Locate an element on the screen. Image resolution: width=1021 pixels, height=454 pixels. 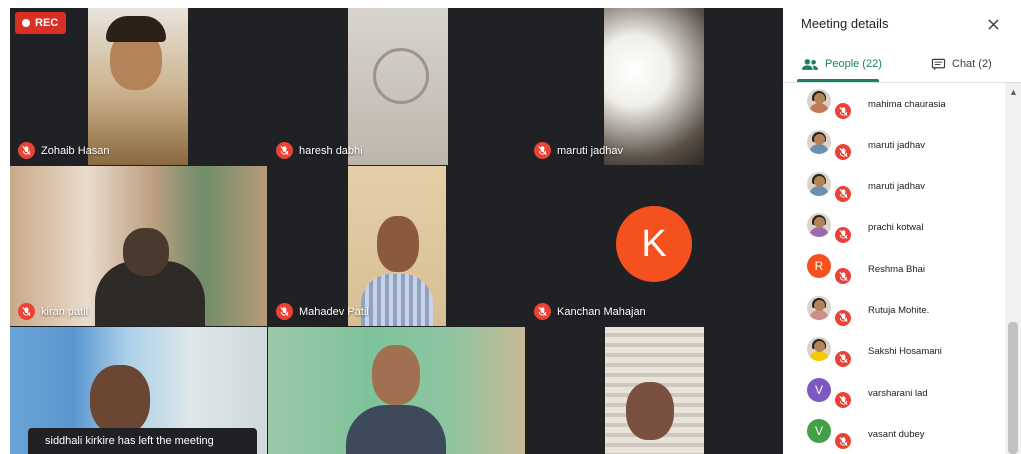
participant-list-item: Vvarsharani lad is located at coordinates (894, 393).